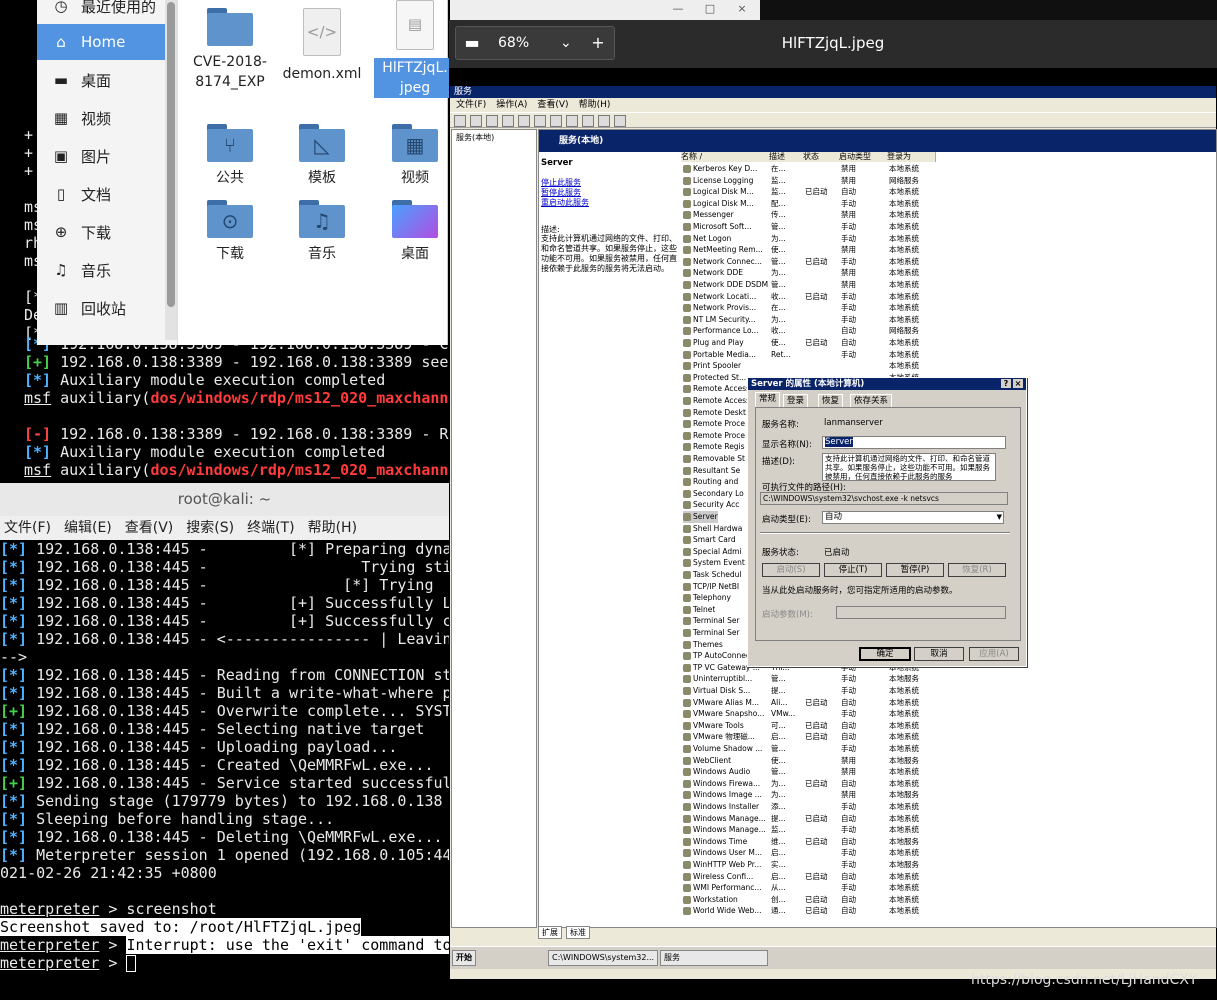 The image size is (1217, 1000). What do you see at coordinates (107, 194) in the screenshot?
I see `sidebar-item: ▯ 文档` at bounding box center [107, 194].